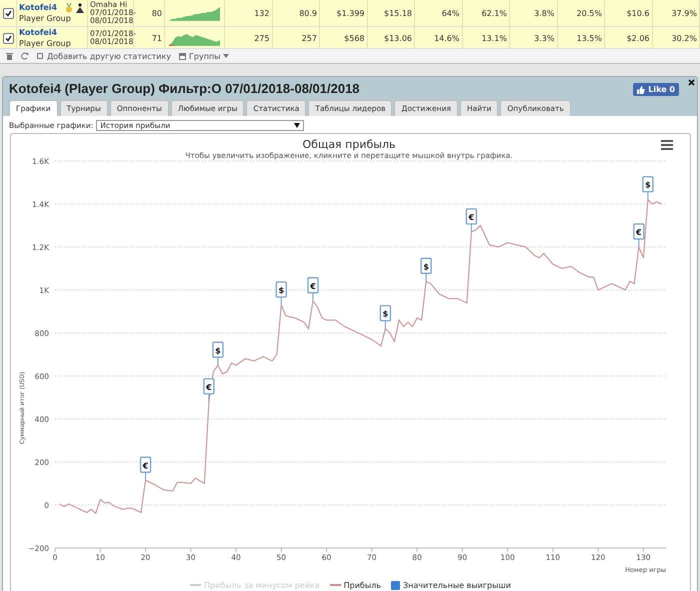  What do you see at coordinates (157, 38) in the screenshot?
I see `table-cell: 71` at bounding box center [157, 38].